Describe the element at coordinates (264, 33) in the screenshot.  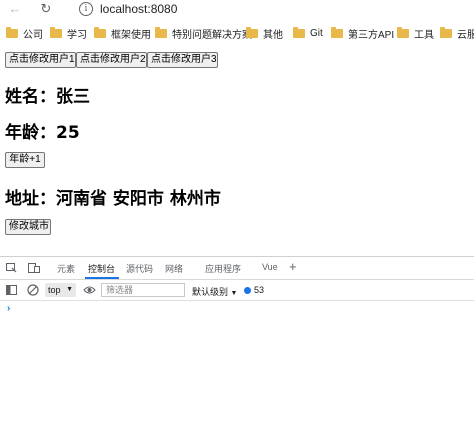
I see `bookmark-item: 其他` at that location.